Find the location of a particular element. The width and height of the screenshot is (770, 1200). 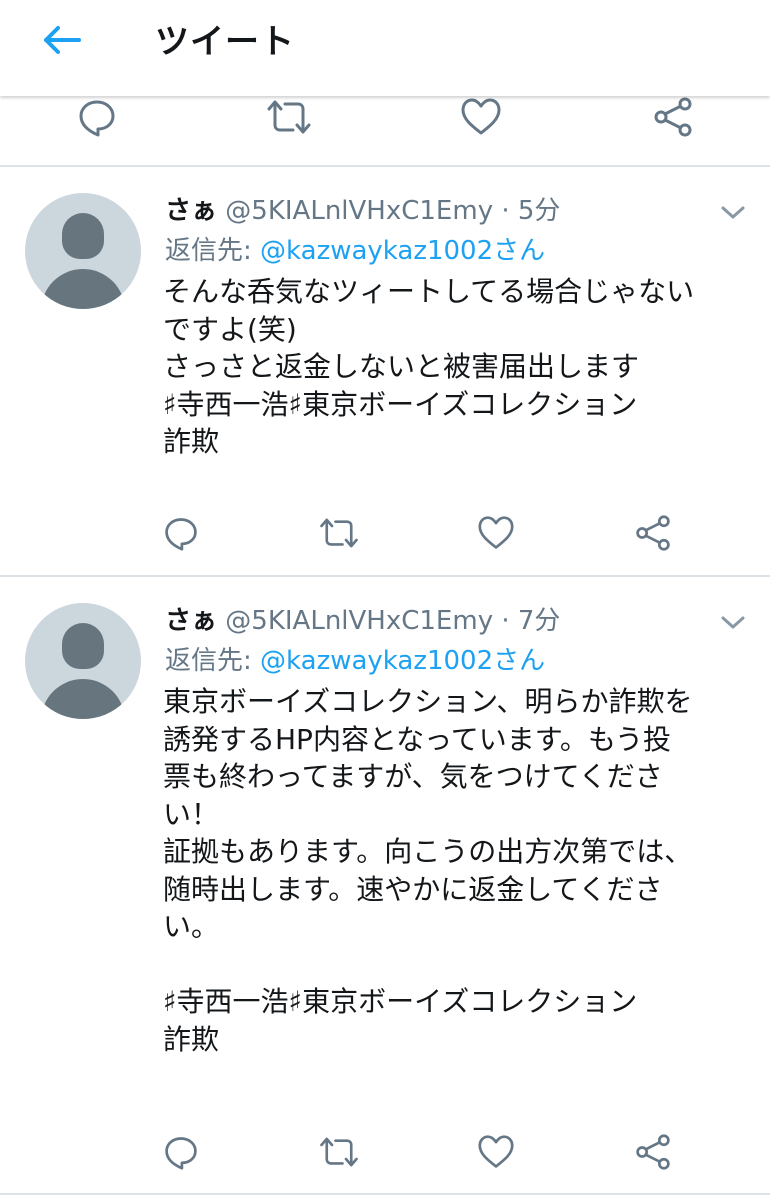

tweet-header: さぁ @5KIALnlVHxC1Emy · 7分 is located at coordinates (362, 621).